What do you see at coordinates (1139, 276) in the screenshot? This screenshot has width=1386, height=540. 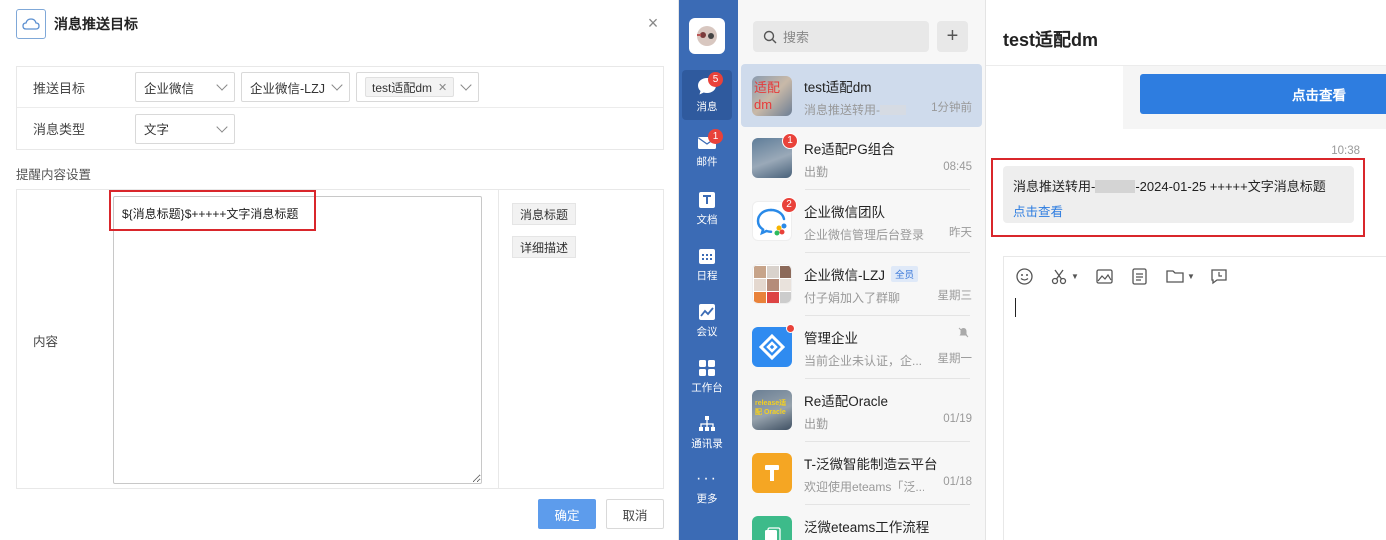 I see `document-icon` at bounding box center [1139, 276].